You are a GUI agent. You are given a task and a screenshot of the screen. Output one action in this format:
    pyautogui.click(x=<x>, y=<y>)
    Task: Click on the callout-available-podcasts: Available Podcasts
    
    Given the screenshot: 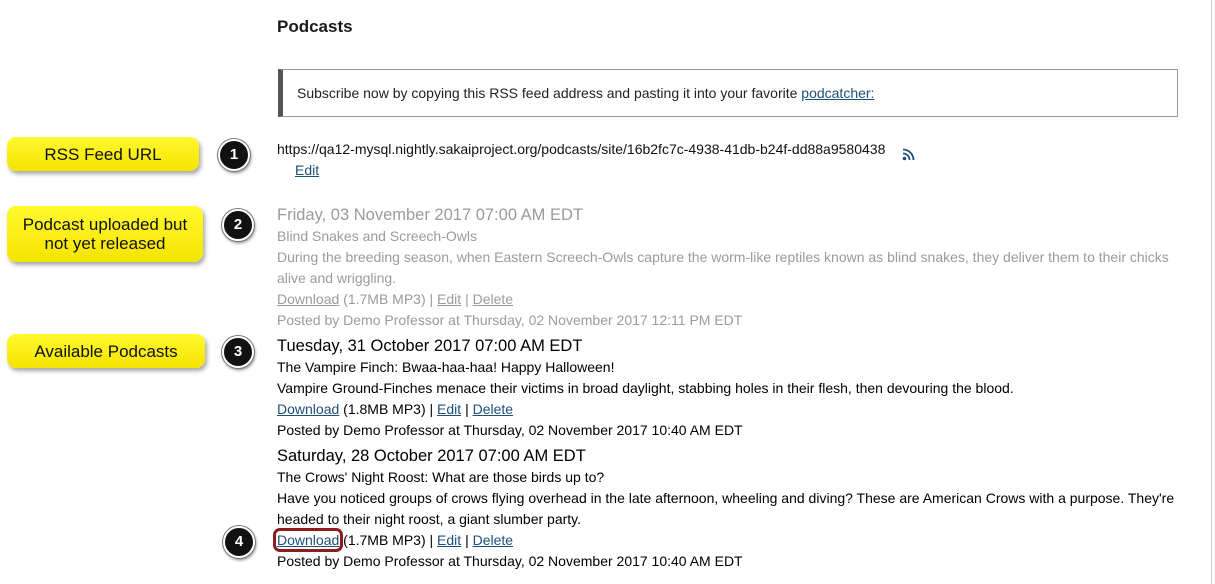 What is the action you would take?
    pyautogui.click(x=106, y=351)
    